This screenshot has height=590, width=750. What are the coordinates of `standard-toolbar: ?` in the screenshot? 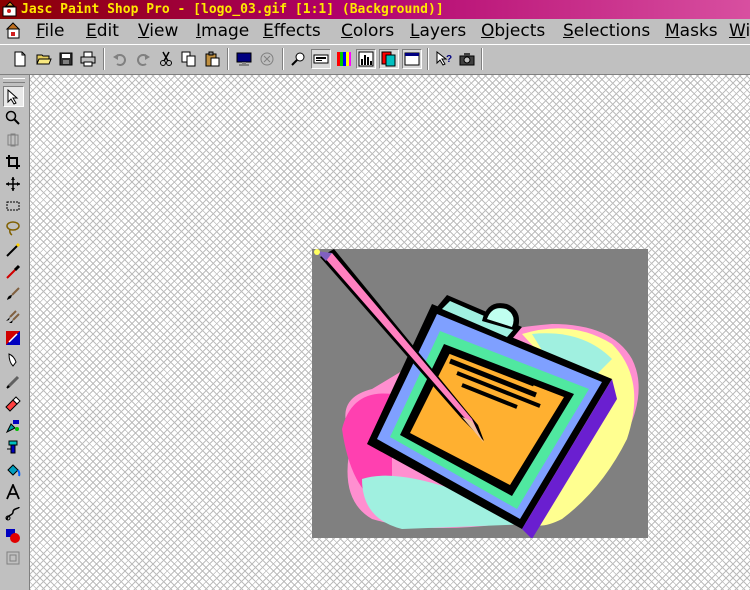 It's located at (375, 59).